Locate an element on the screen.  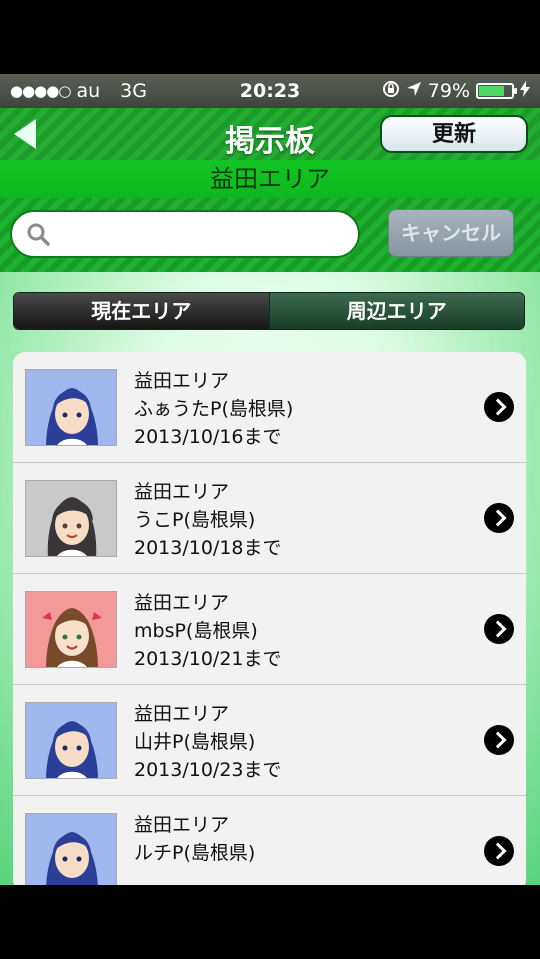
list-item: 益田エリア 山井P(島根県) 2013/10/23まで is located at coordinates (269, 740).